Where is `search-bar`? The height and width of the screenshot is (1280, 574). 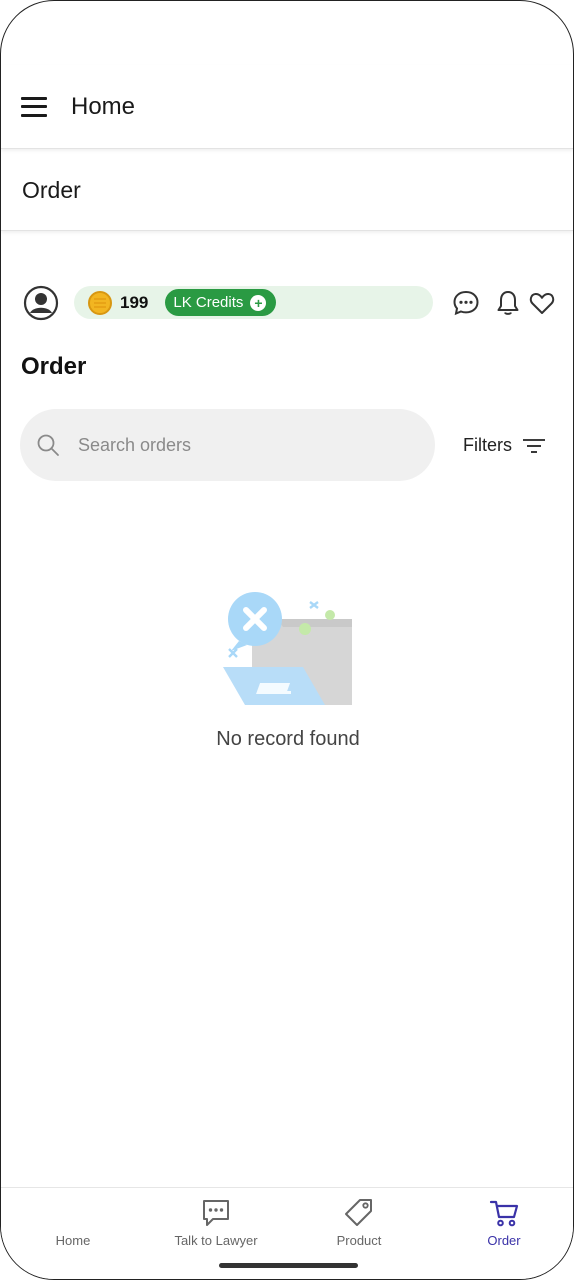 search-bar is located at coordinates (227, 445).